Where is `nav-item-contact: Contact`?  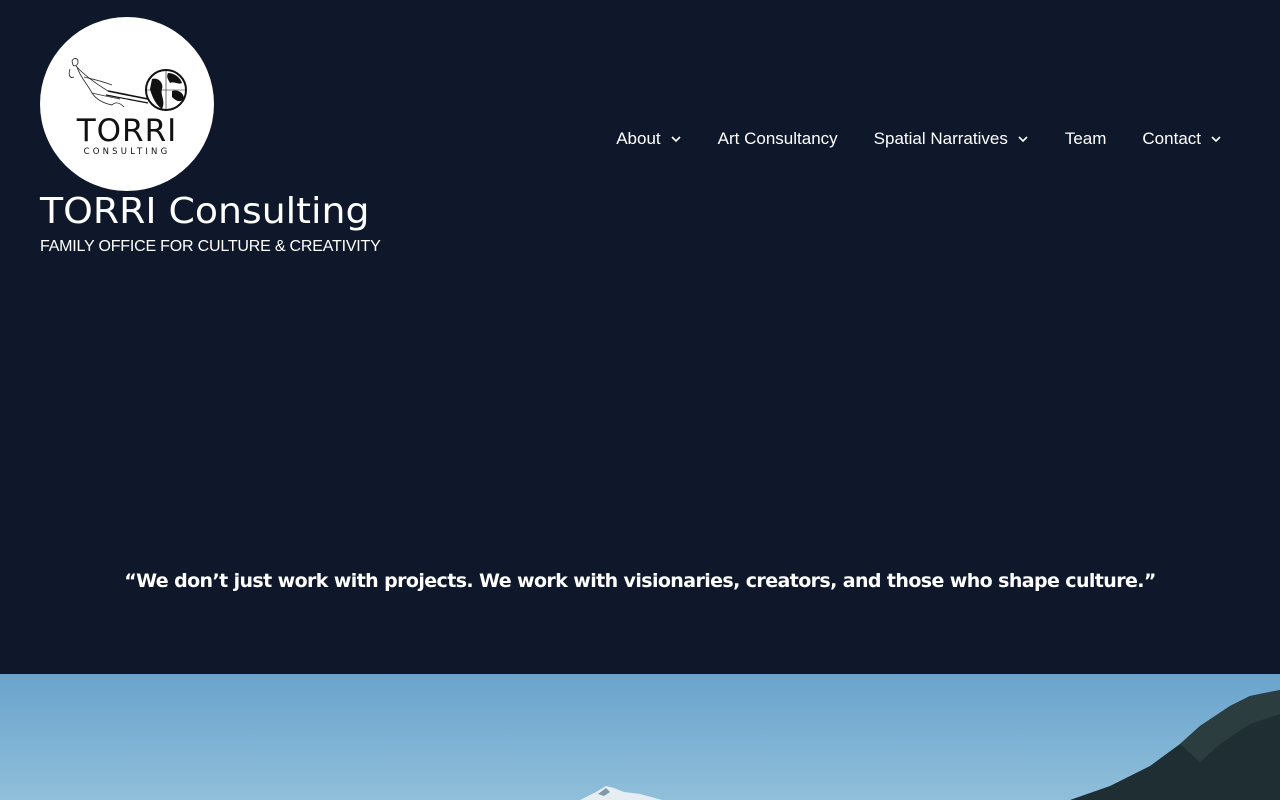 nav-item-contact: Contact is located at coordinates (1182, 139).